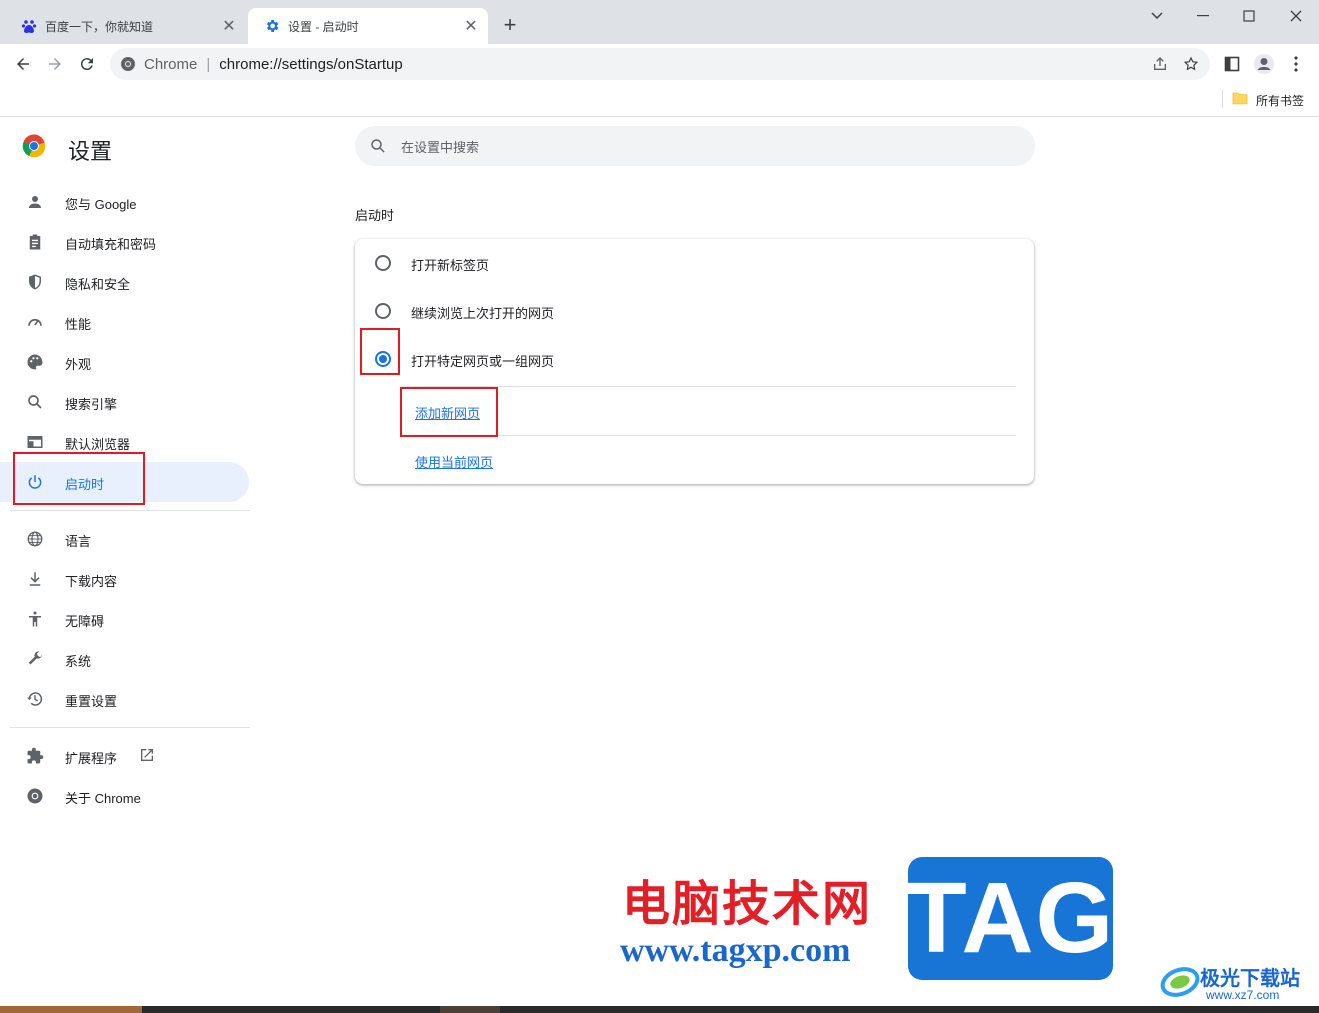  Describe the element at coordinates (85, 621) in the screenshot. I see `sidebar-item-label: 无障碍` at that location.